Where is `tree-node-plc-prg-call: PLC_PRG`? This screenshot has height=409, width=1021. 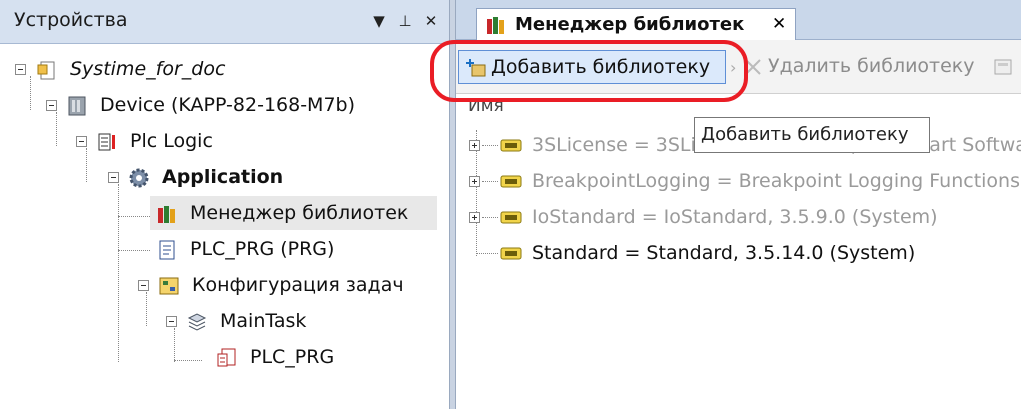 tree-node-plc-prg-call: PLC_PRG is located at coordinates (224, 357).